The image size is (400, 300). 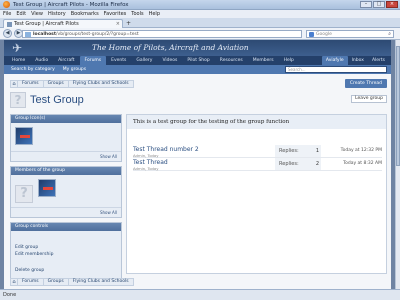 I want to click on thread-timestamp: Today at 12:32 PM, so click(x=361, y=150).